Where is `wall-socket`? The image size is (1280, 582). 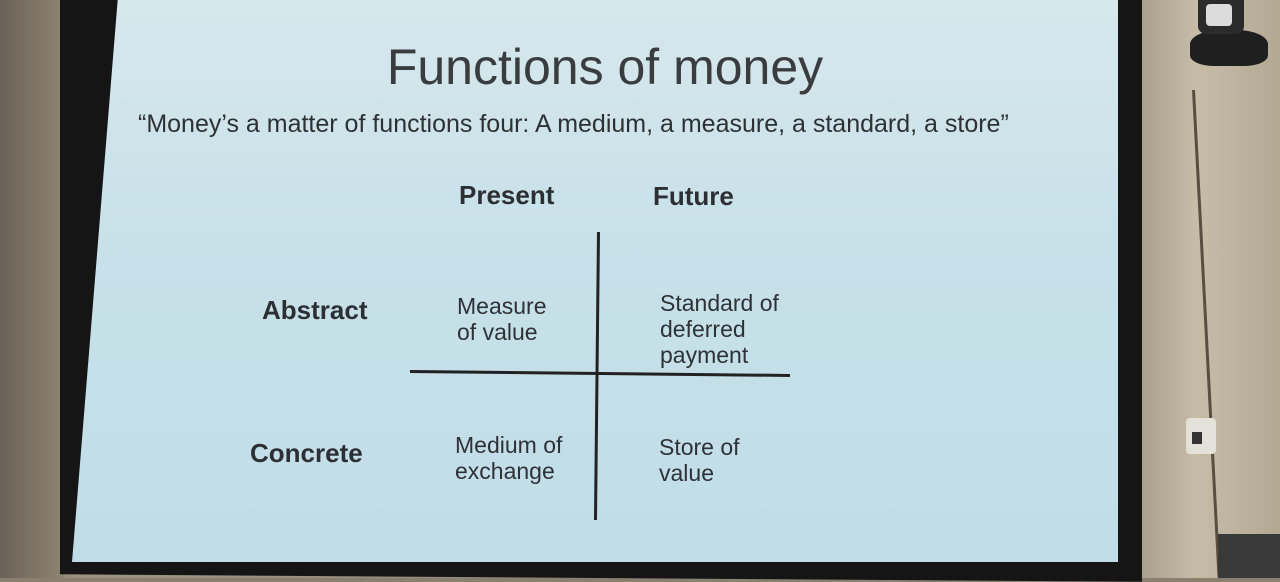
wall-socket is located at coordinates (1201, 436).